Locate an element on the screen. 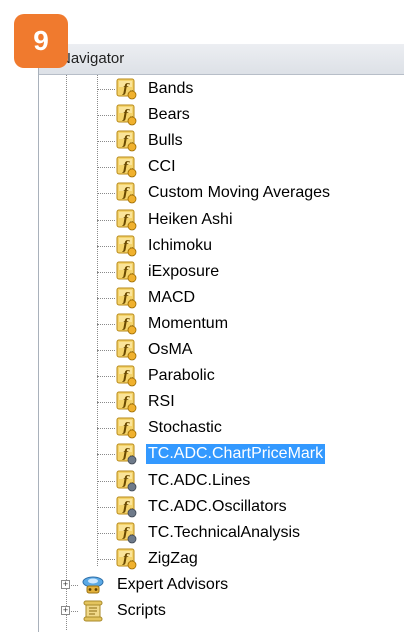 The width and height of the screenshot is (404, 632). indicator-item: fx Custom Moving Averages is located at coordinates (219, 193).